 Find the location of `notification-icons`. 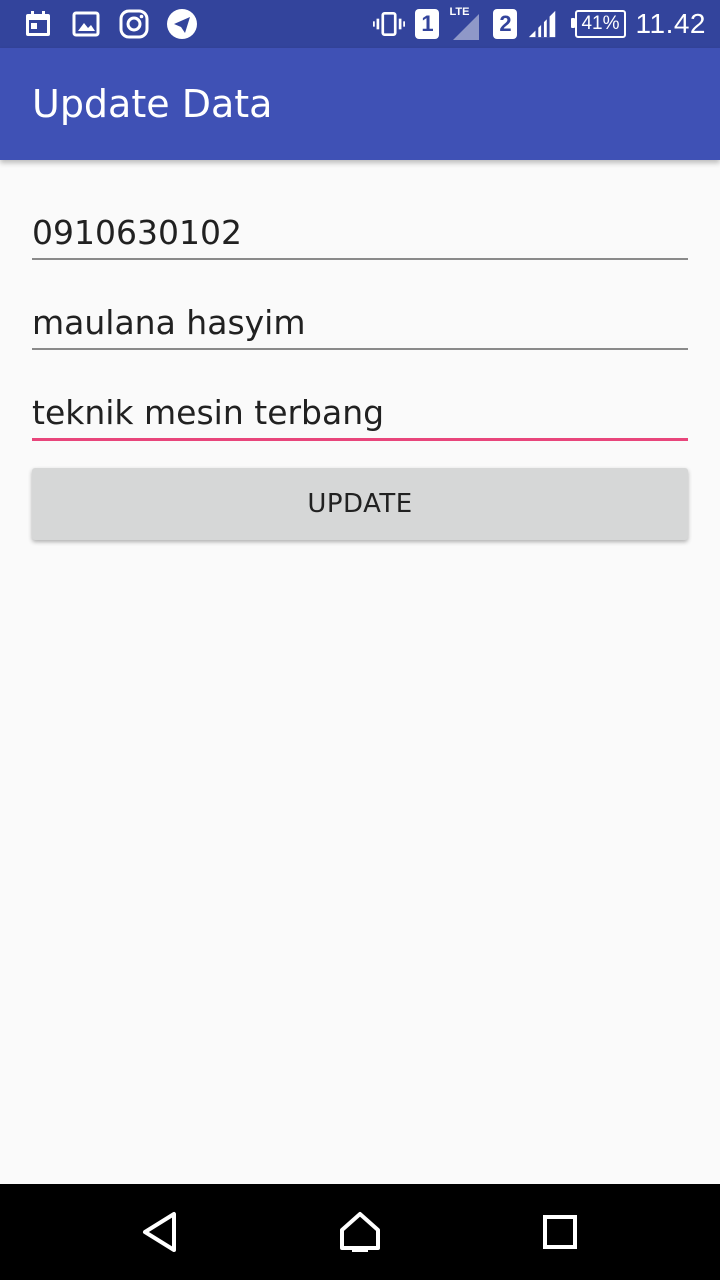

notification-icons is located at coordinates (110, 24).